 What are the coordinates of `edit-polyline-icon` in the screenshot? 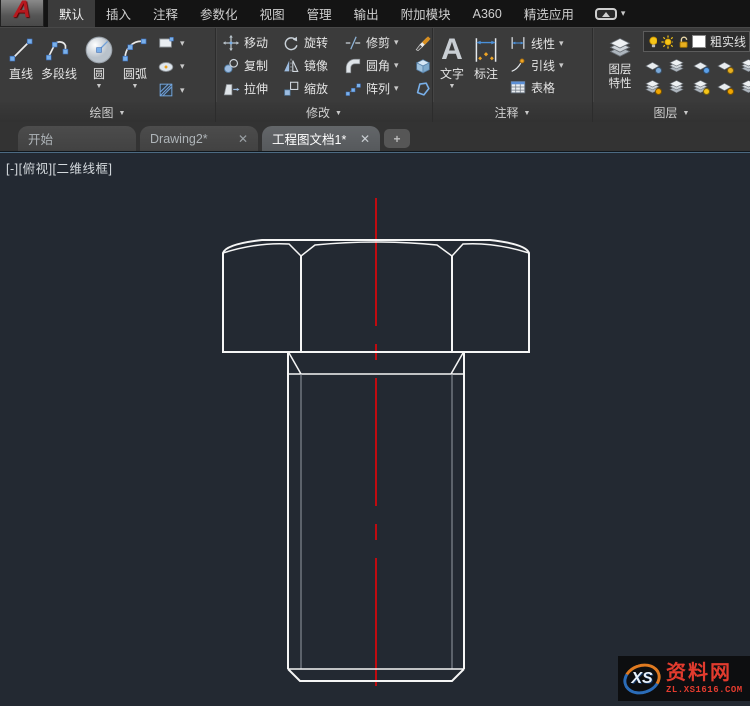 It's located at (423, 89).